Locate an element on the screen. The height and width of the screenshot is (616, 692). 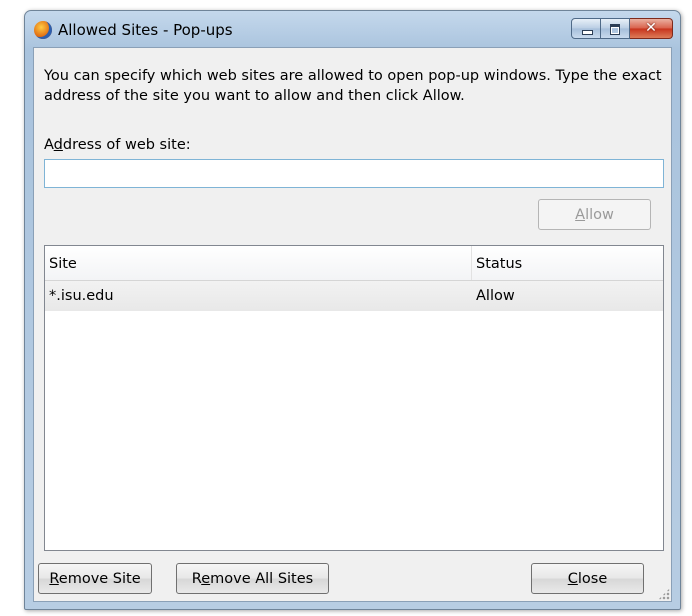
table-row: *.isu.edu Allow is located at coordinates (354, 296).